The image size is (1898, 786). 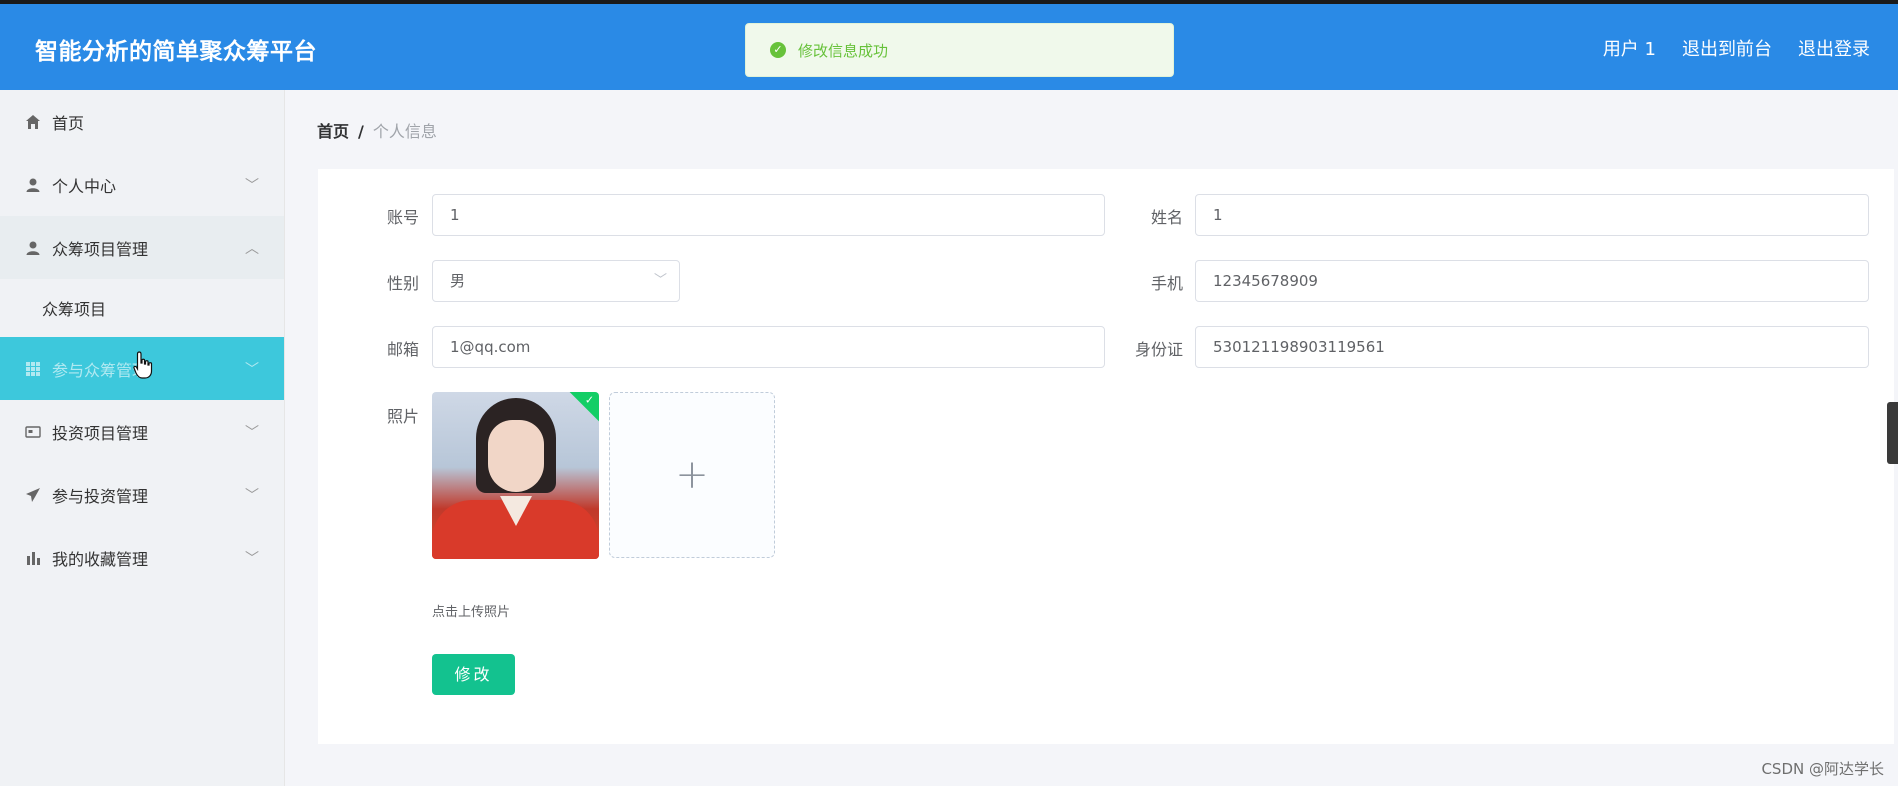 I want to click on exit-to-frontend-link: 退出到前台, so click(x=1727, y=48).